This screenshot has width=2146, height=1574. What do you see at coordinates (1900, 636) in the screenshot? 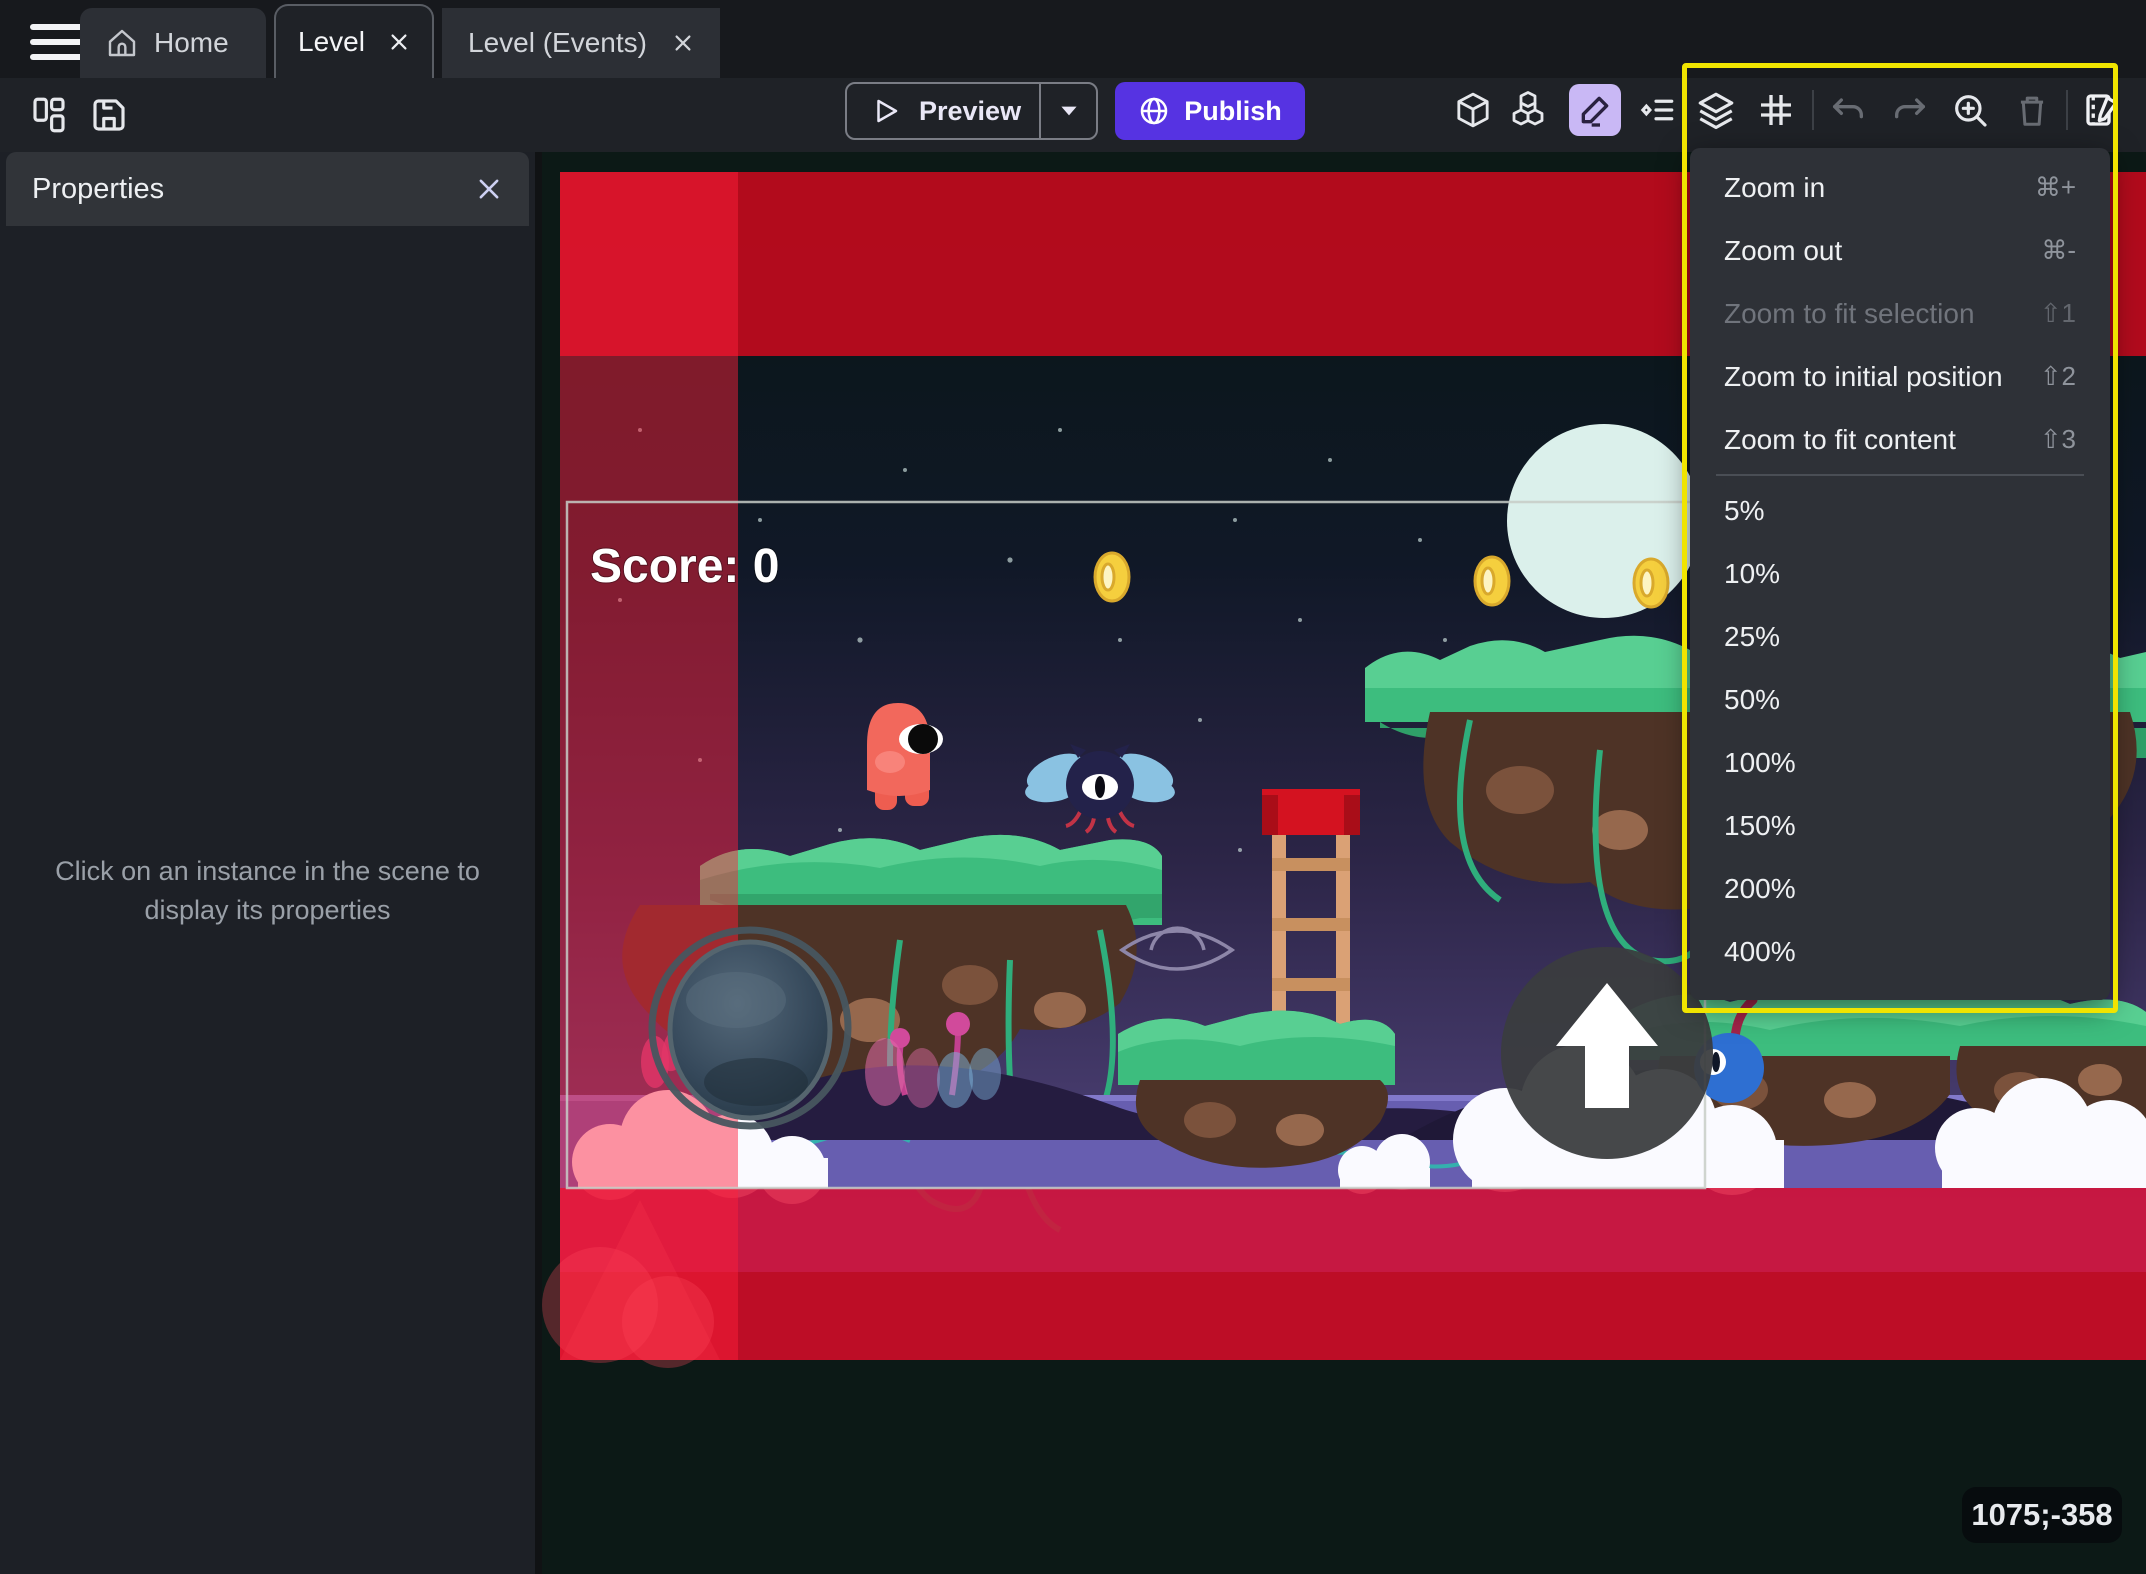
I see `menu-item-zoom-25: 25%` at bounding box center [1900, 636].